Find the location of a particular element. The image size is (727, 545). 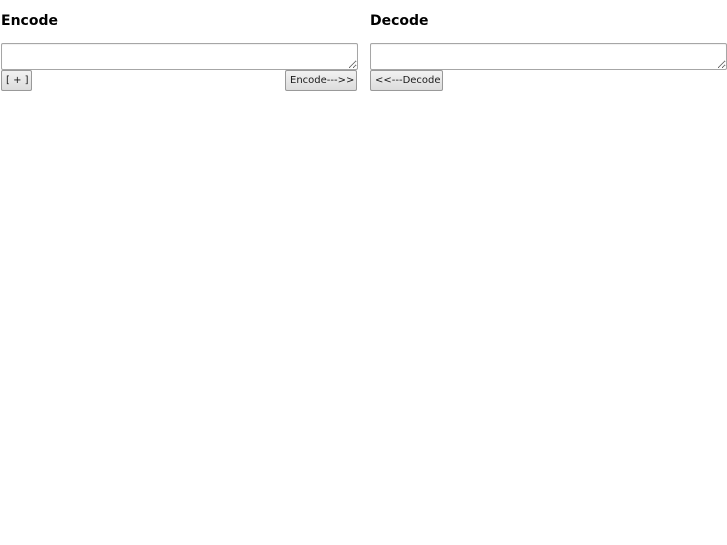

encode-button: Encode--->> is located at coordinates (321, 80).